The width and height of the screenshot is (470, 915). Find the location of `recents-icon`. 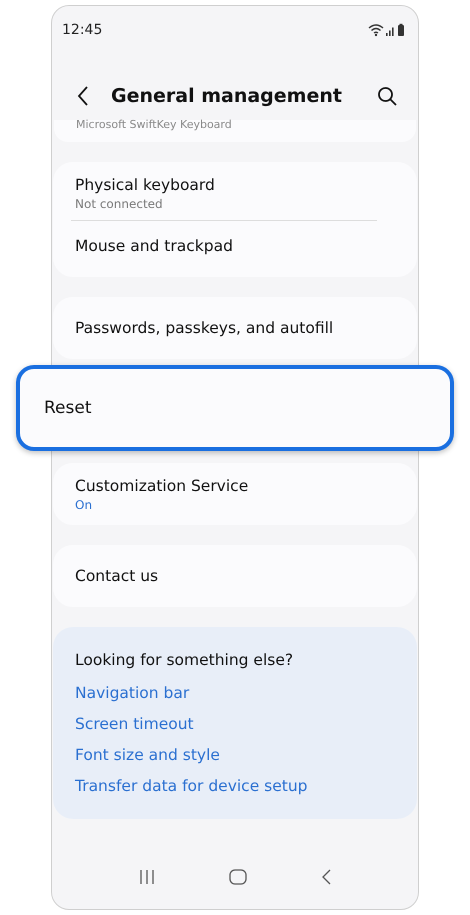

recents-icon is located at coordinates (147, 877).